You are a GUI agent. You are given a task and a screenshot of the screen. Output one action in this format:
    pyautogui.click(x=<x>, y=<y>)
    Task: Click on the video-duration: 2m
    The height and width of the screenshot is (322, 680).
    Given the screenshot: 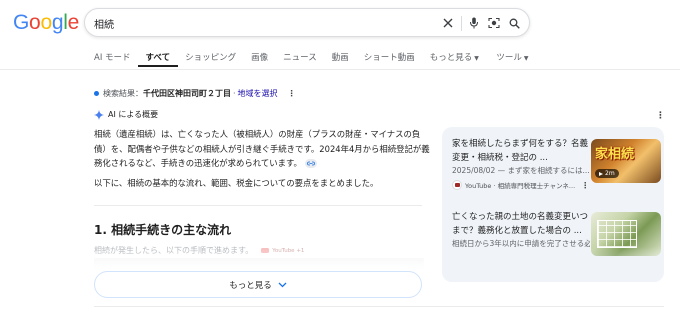 What is the action you would take?
    pyautogui.click(x=610, y=173)
    